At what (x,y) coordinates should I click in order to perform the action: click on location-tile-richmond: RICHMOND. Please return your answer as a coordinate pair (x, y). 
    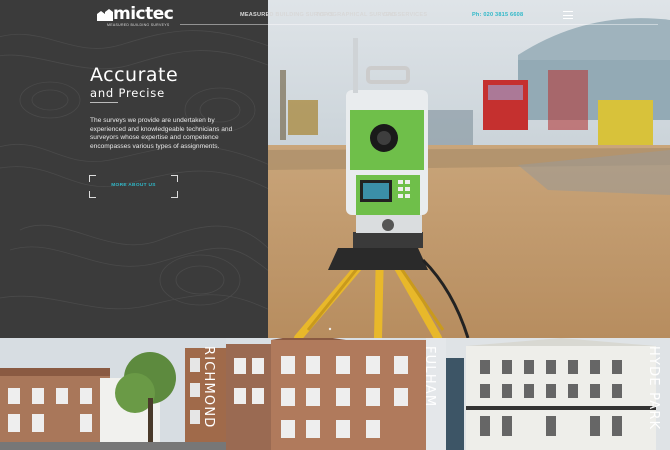
    Looking at the image, I should click on (113, 394).